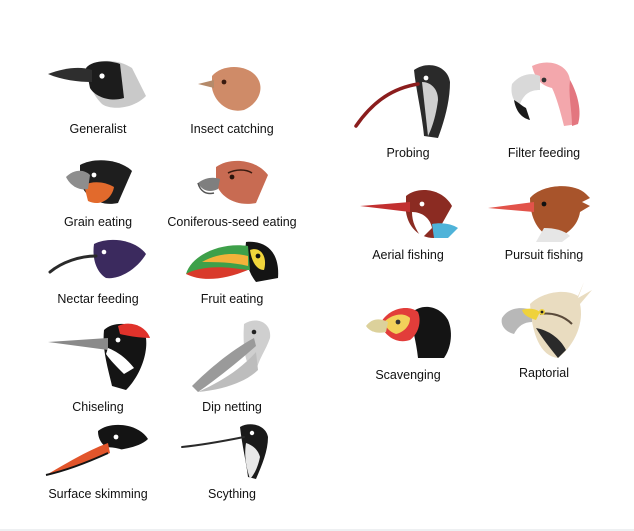  I want to click on beak-pursuit: Pursuit fishing, so click(544, 223).